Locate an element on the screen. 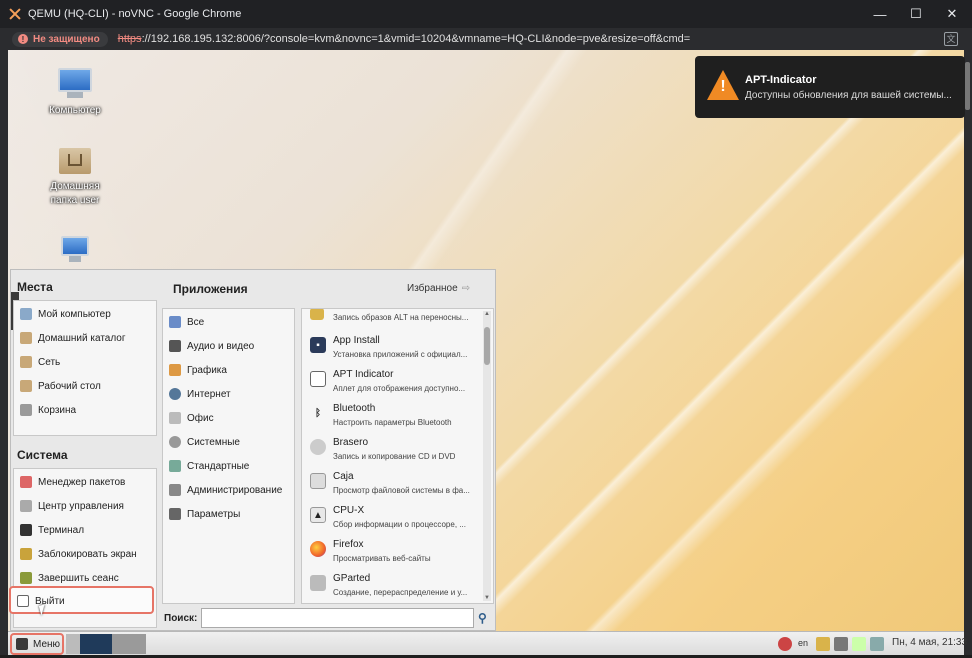 The height and width of the screenshot is (658, 972). places-title: Места is located at coordinates (35, 287).